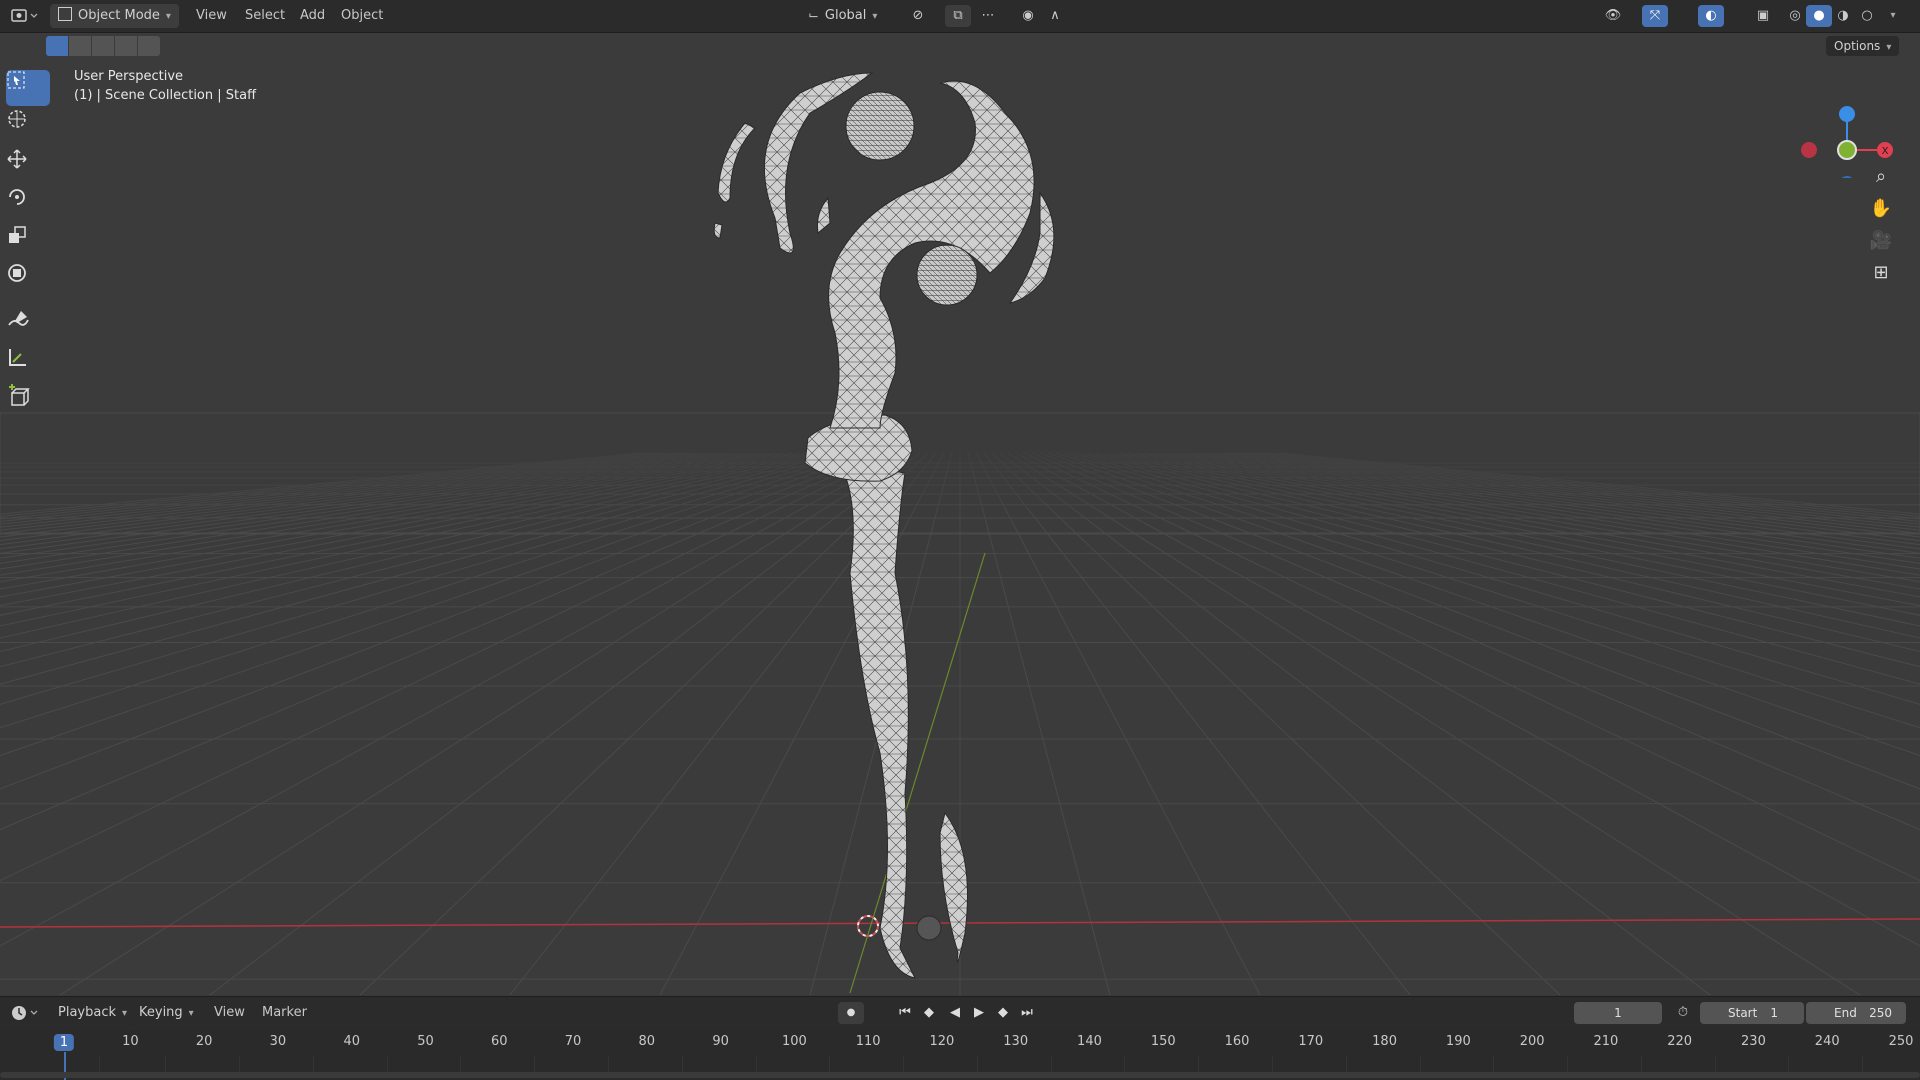  Describe the element at coordinates (362, 16) in the screenshot. I see `menu-object: Object` at that location.